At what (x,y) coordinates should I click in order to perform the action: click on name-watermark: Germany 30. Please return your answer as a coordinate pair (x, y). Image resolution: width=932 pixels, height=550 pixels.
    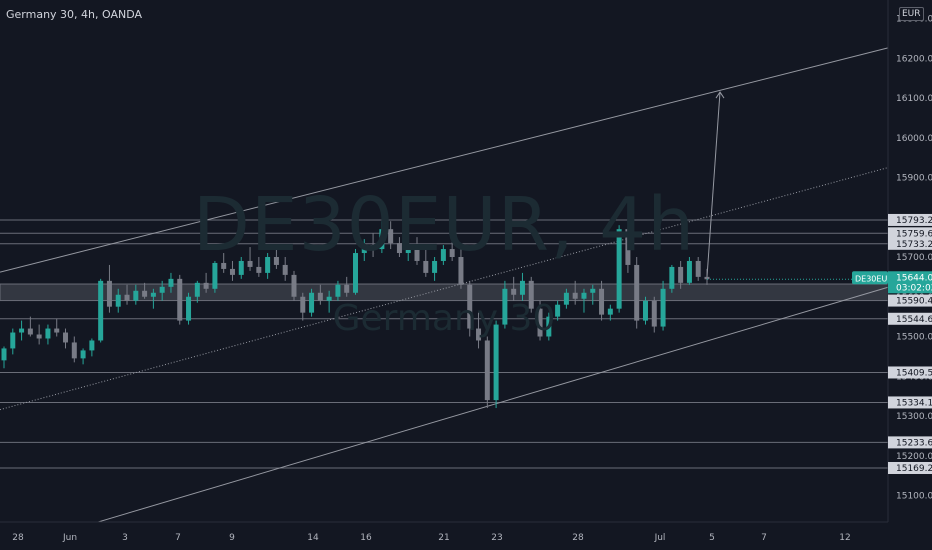
    Looking at the image, I should click on (444, 318).